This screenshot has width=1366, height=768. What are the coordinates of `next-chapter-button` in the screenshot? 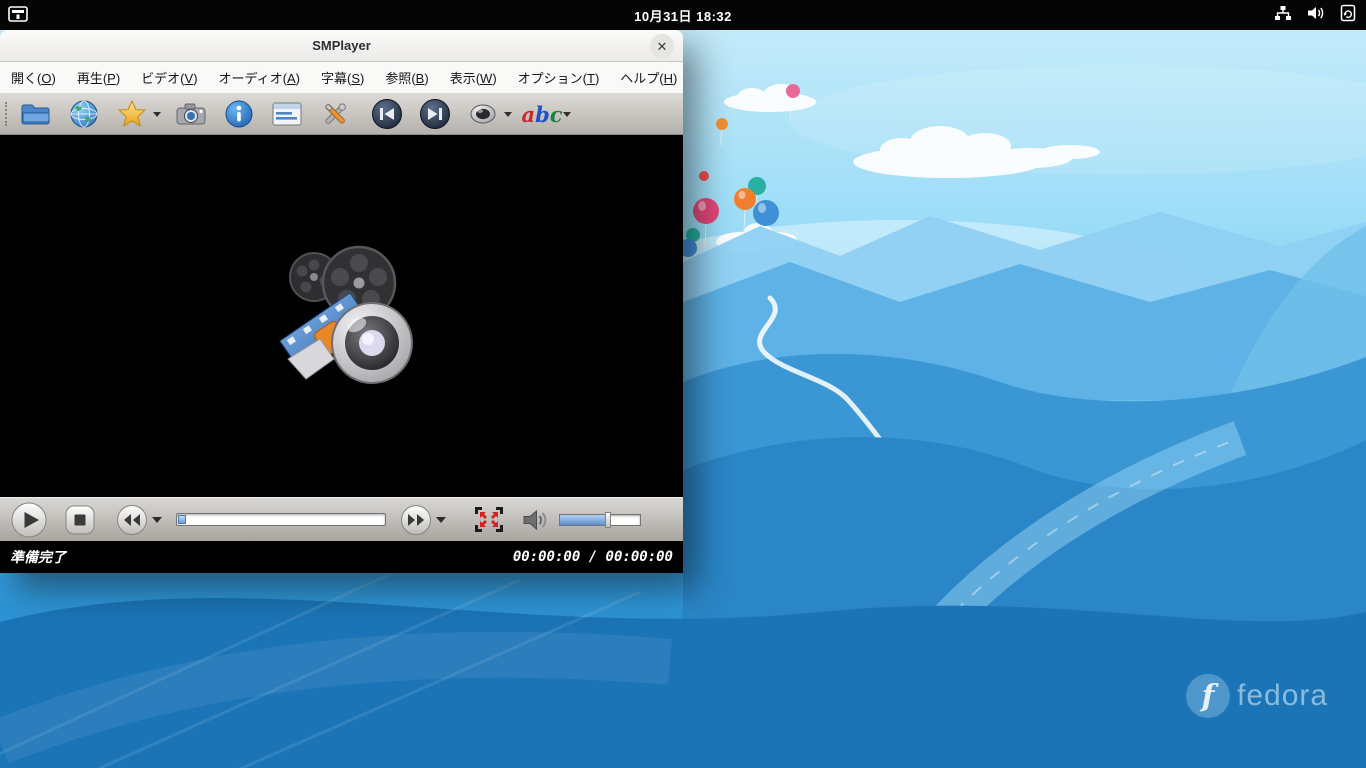 It's located at (435, 114).